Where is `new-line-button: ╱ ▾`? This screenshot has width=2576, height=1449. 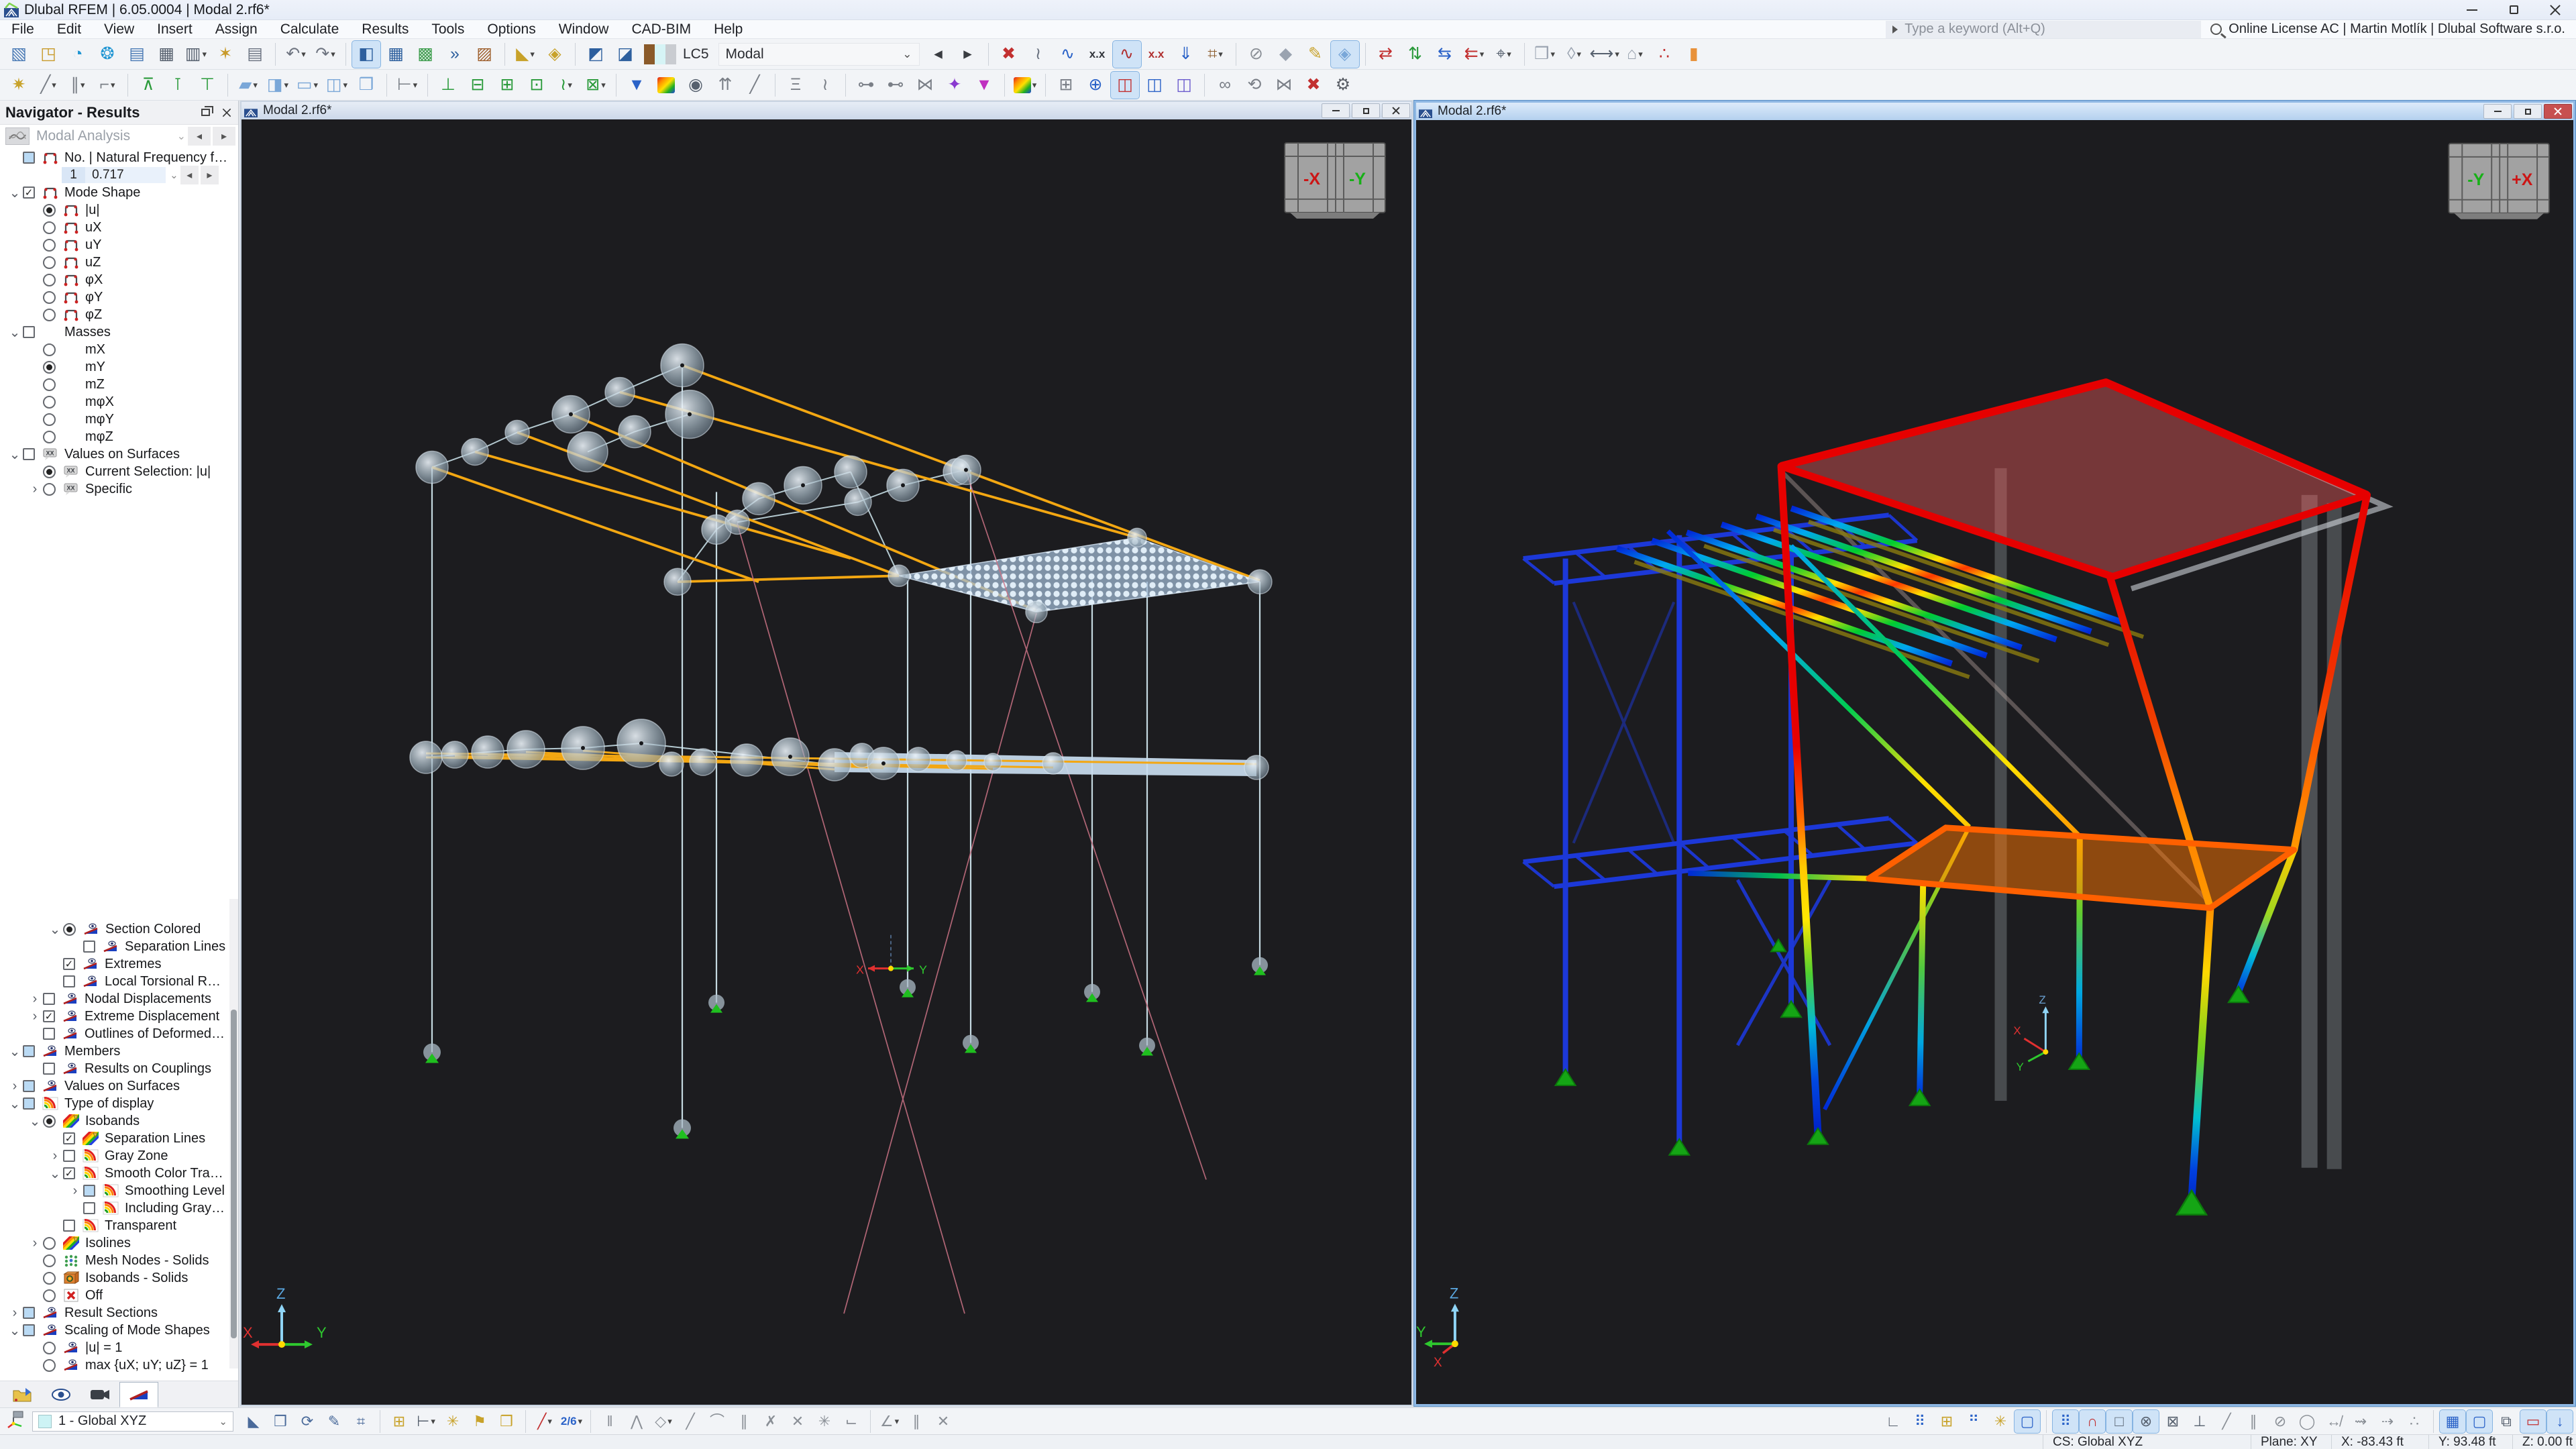
new-line-button: ╱ ▾ is located at coordinates (48, 85).